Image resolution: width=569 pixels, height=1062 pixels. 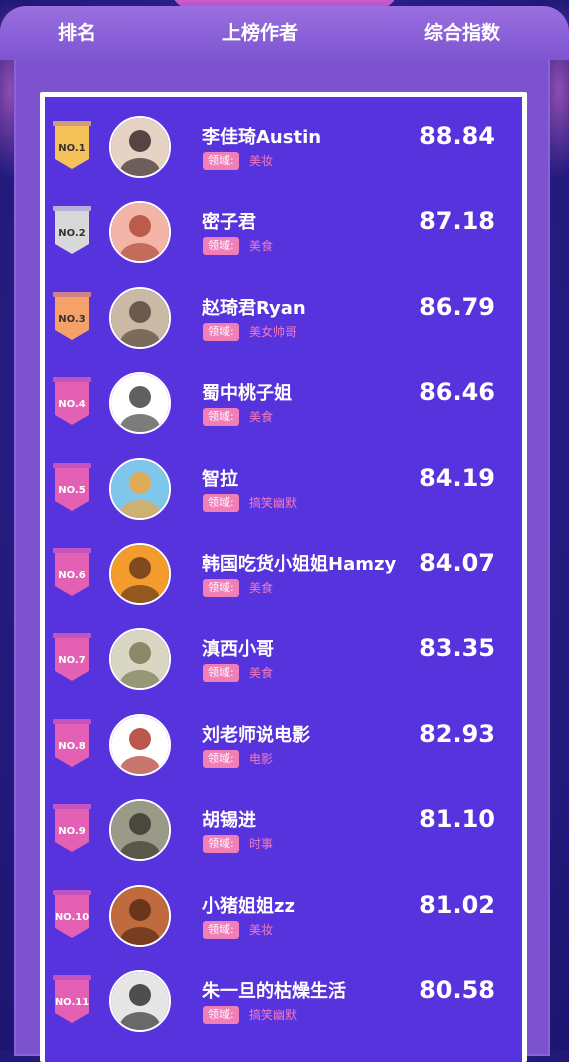 What do you see at coordinates (457, 221) in the screenshot?
I see `score-value: 87.18` at bounding box center [457, 221].